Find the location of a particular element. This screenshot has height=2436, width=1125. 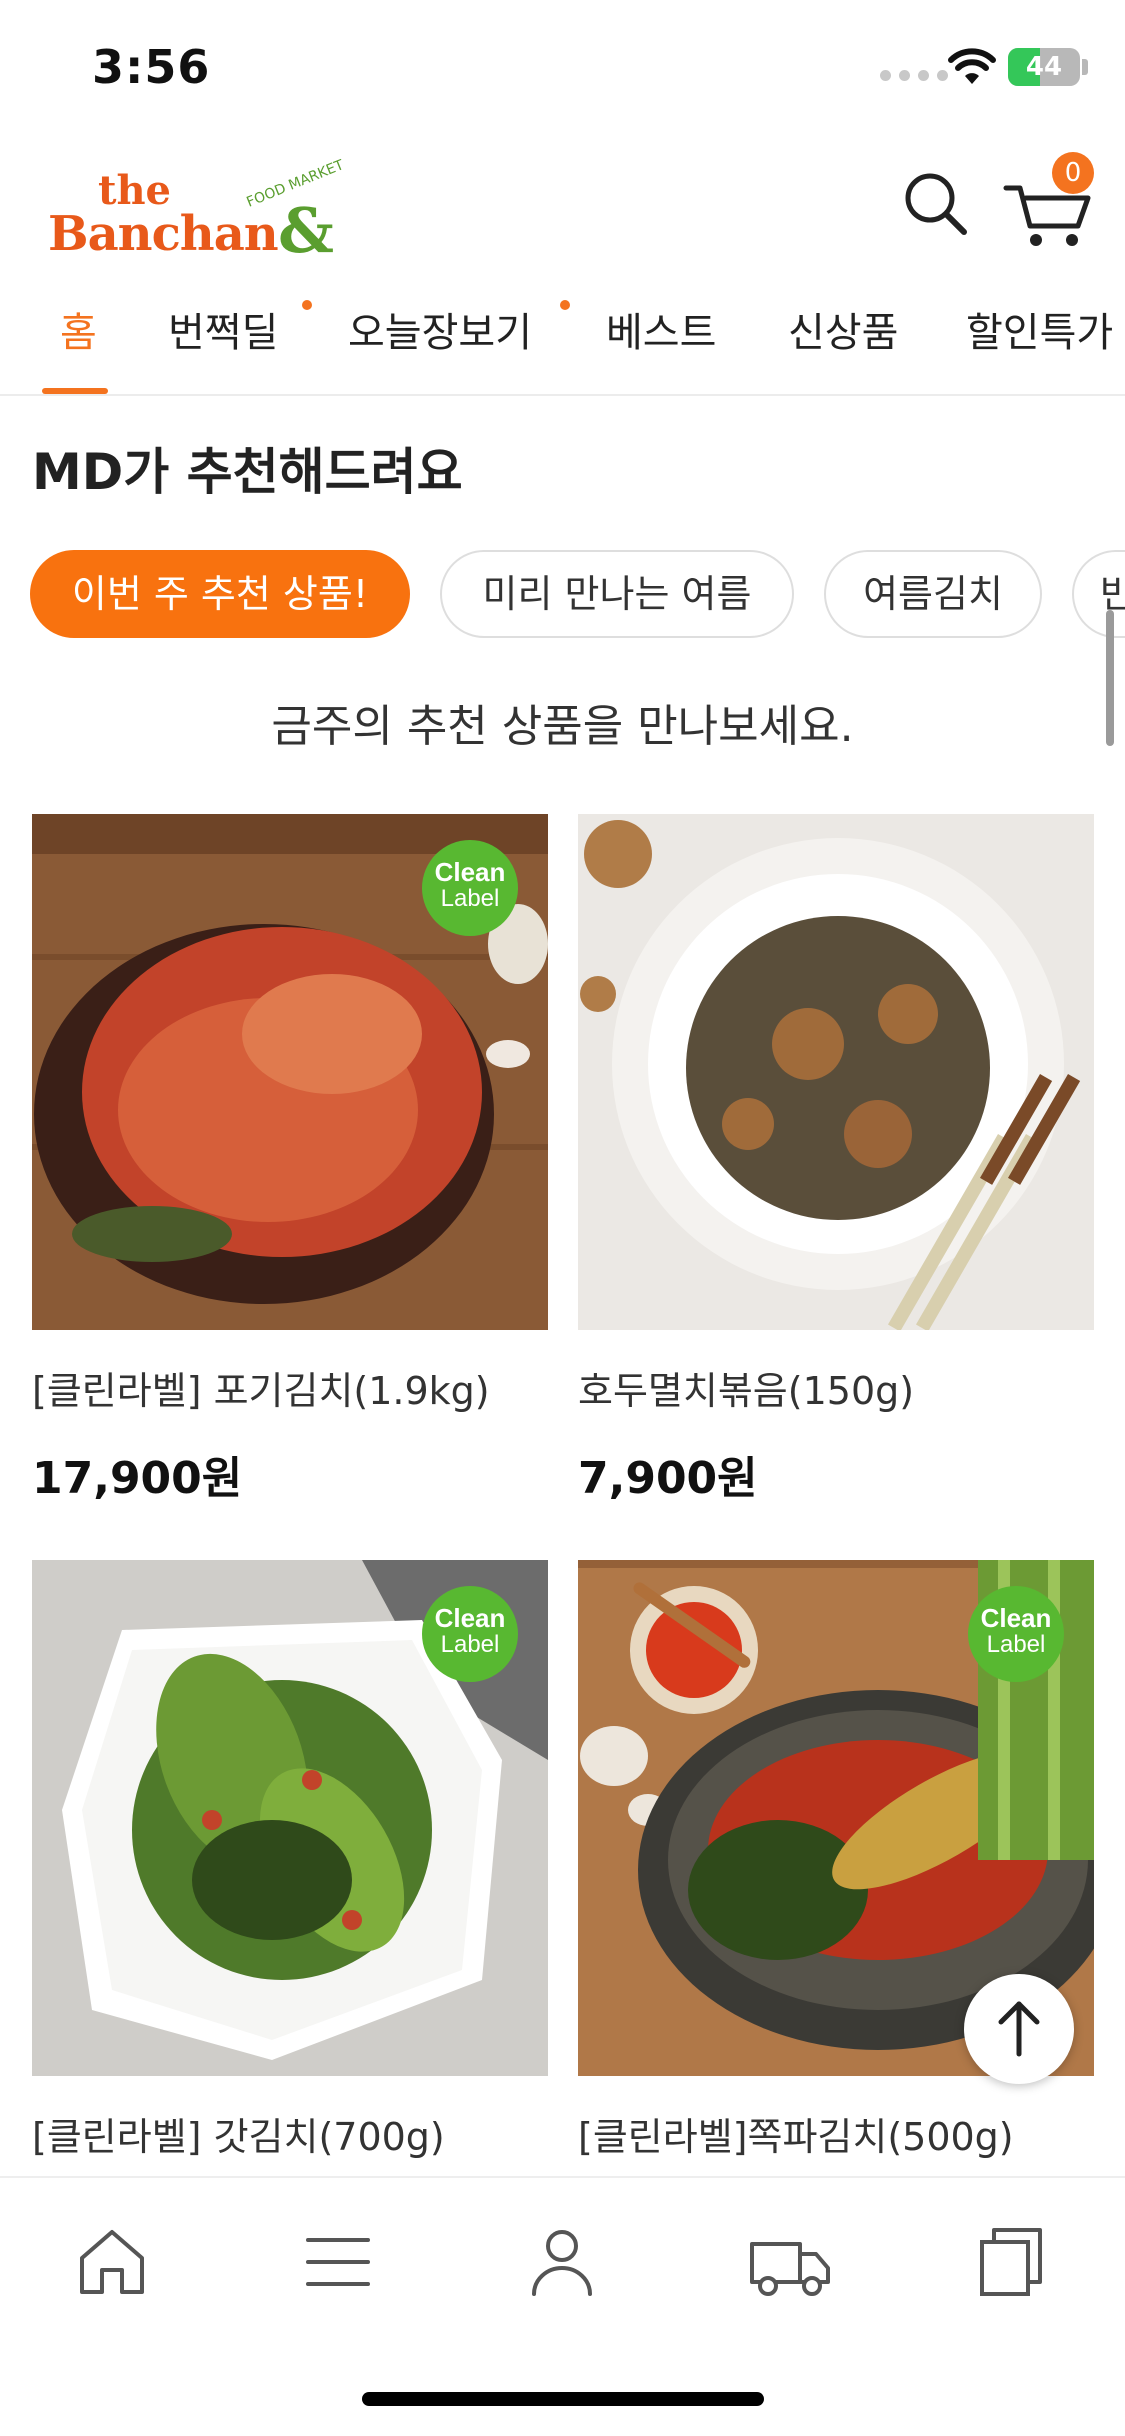

product-name: 호두멸치볶음(150g) is located at coordinates (746, 1387).